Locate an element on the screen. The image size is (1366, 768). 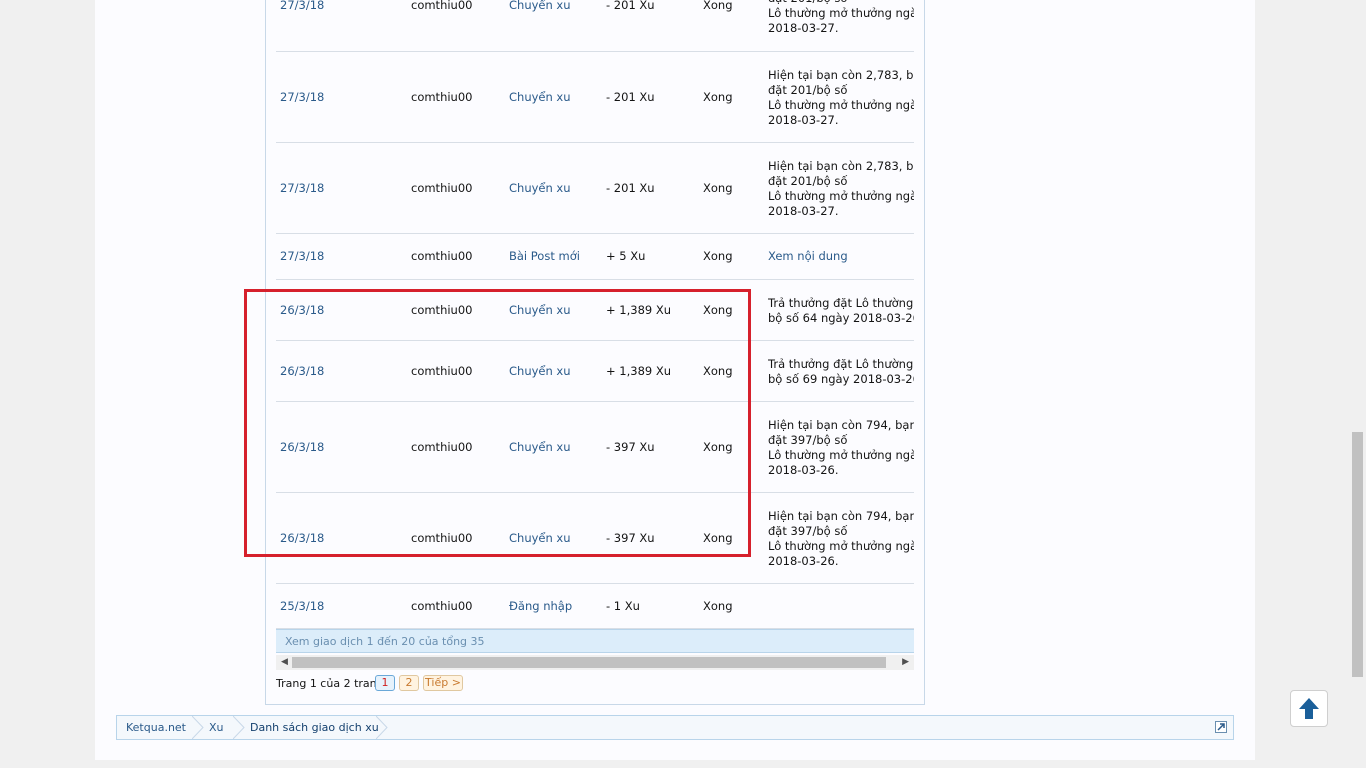
transaction-amount: + 5 Xu is located at coordinates (626, 256).